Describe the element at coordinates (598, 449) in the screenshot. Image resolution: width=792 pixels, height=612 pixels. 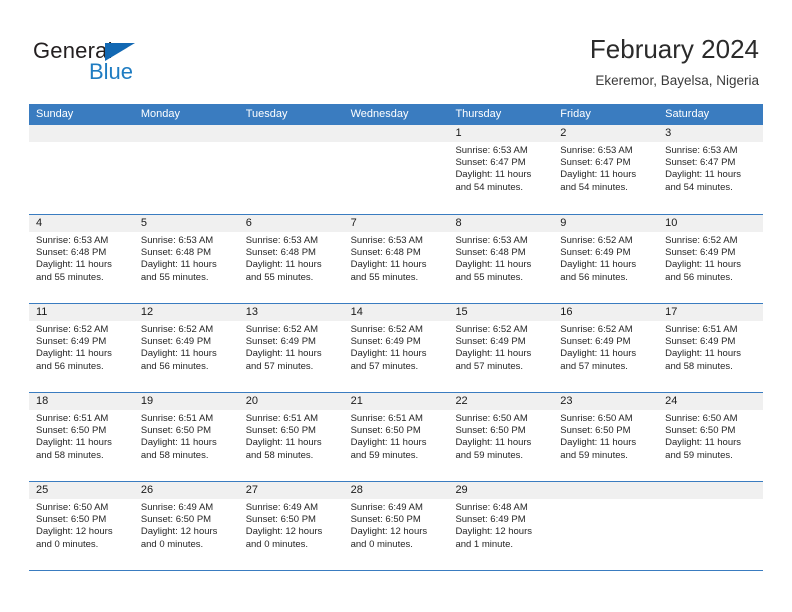
I see `daylight-text: Daylight: 11 hours and 59 minutes.` at that location.